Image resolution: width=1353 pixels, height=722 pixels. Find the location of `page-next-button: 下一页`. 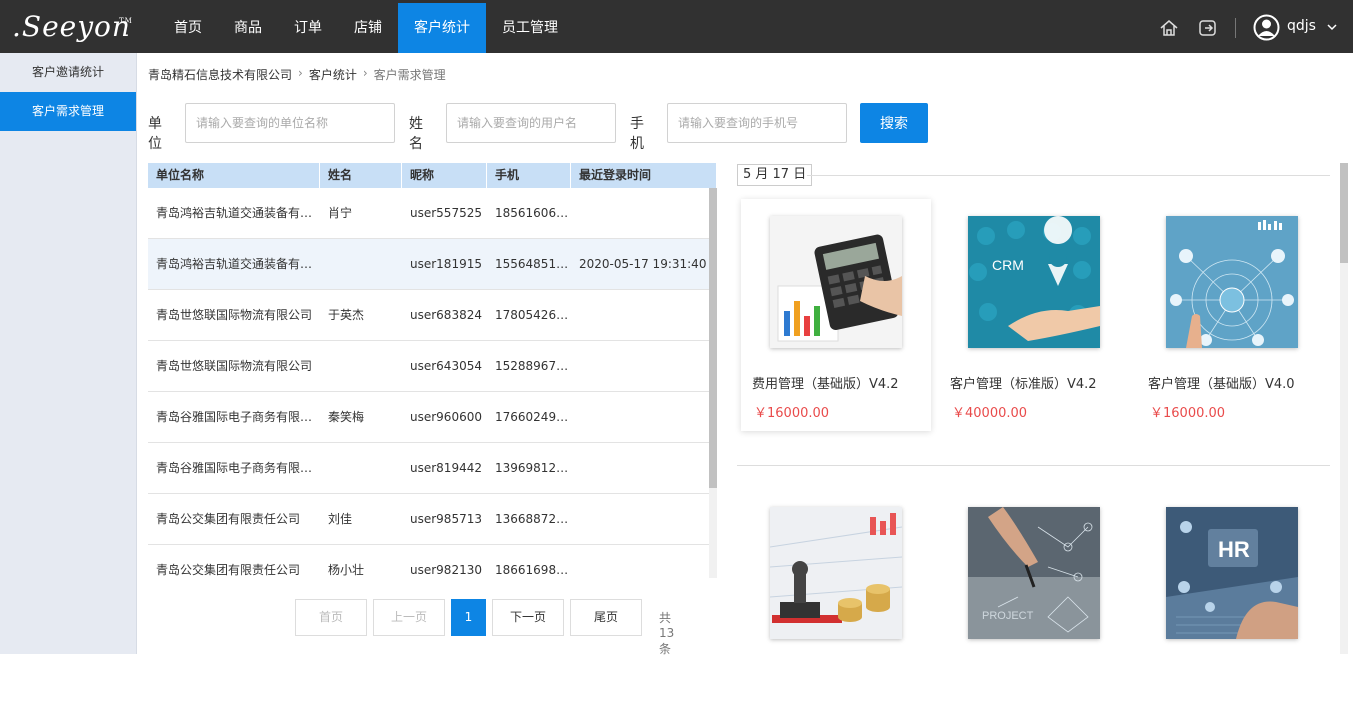

page-next-button: 下一页 is located at coordinates (528, 617).